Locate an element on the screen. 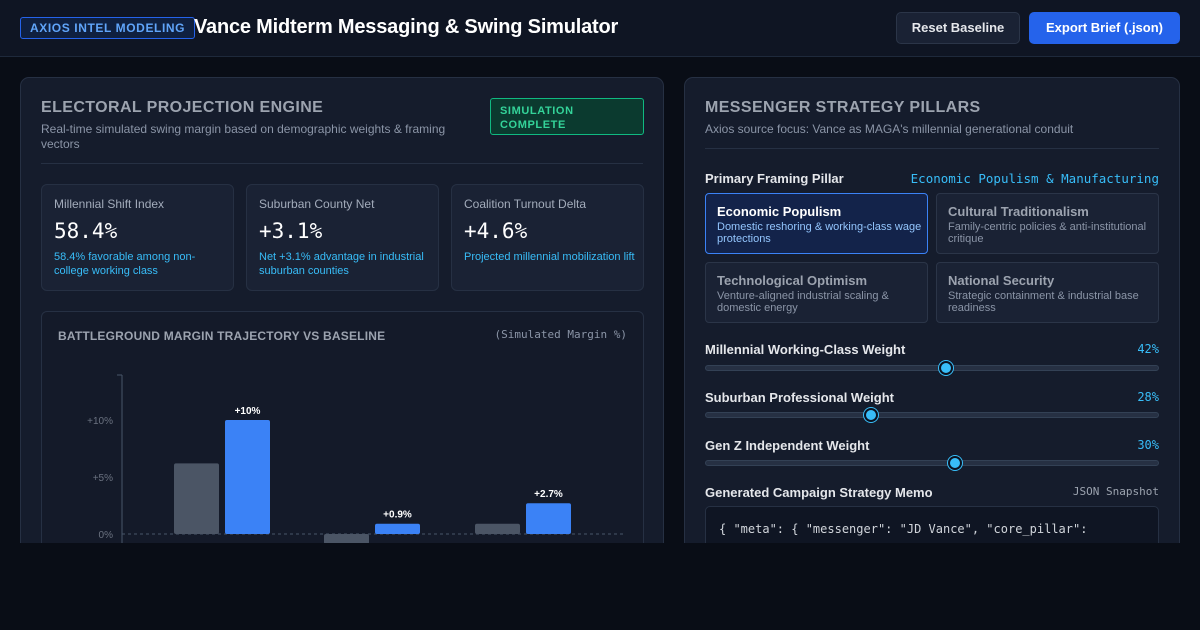 The width and height of the screenshot is (1200, 630). kpi-note: Projected millennial mobilization lift is located at coordinates (549, 257).